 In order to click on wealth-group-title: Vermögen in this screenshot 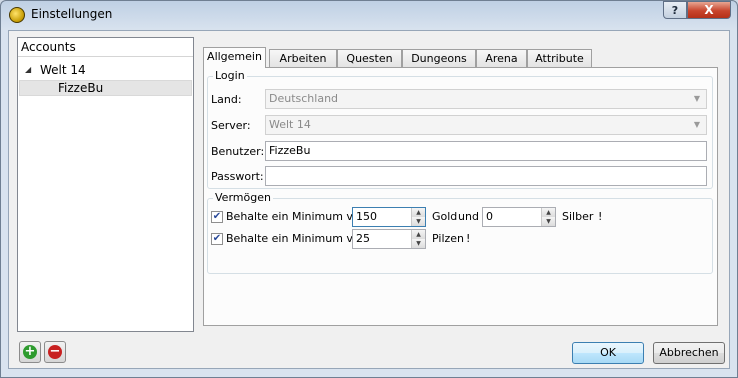, I will do `click(243, 197)`.